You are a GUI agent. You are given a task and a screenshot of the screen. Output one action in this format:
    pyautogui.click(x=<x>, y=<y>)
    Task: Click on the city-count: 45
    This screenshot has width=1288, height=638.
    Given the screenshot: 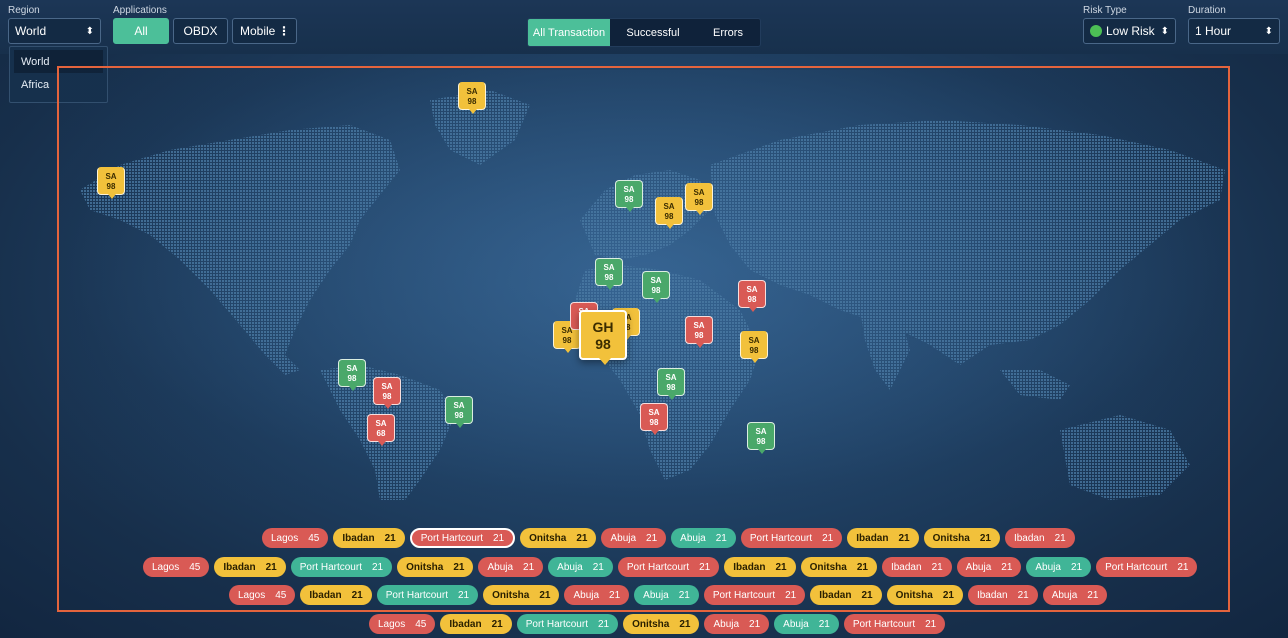 What is the action you would take?
    pyautogui.click(x=281, y=595)
    